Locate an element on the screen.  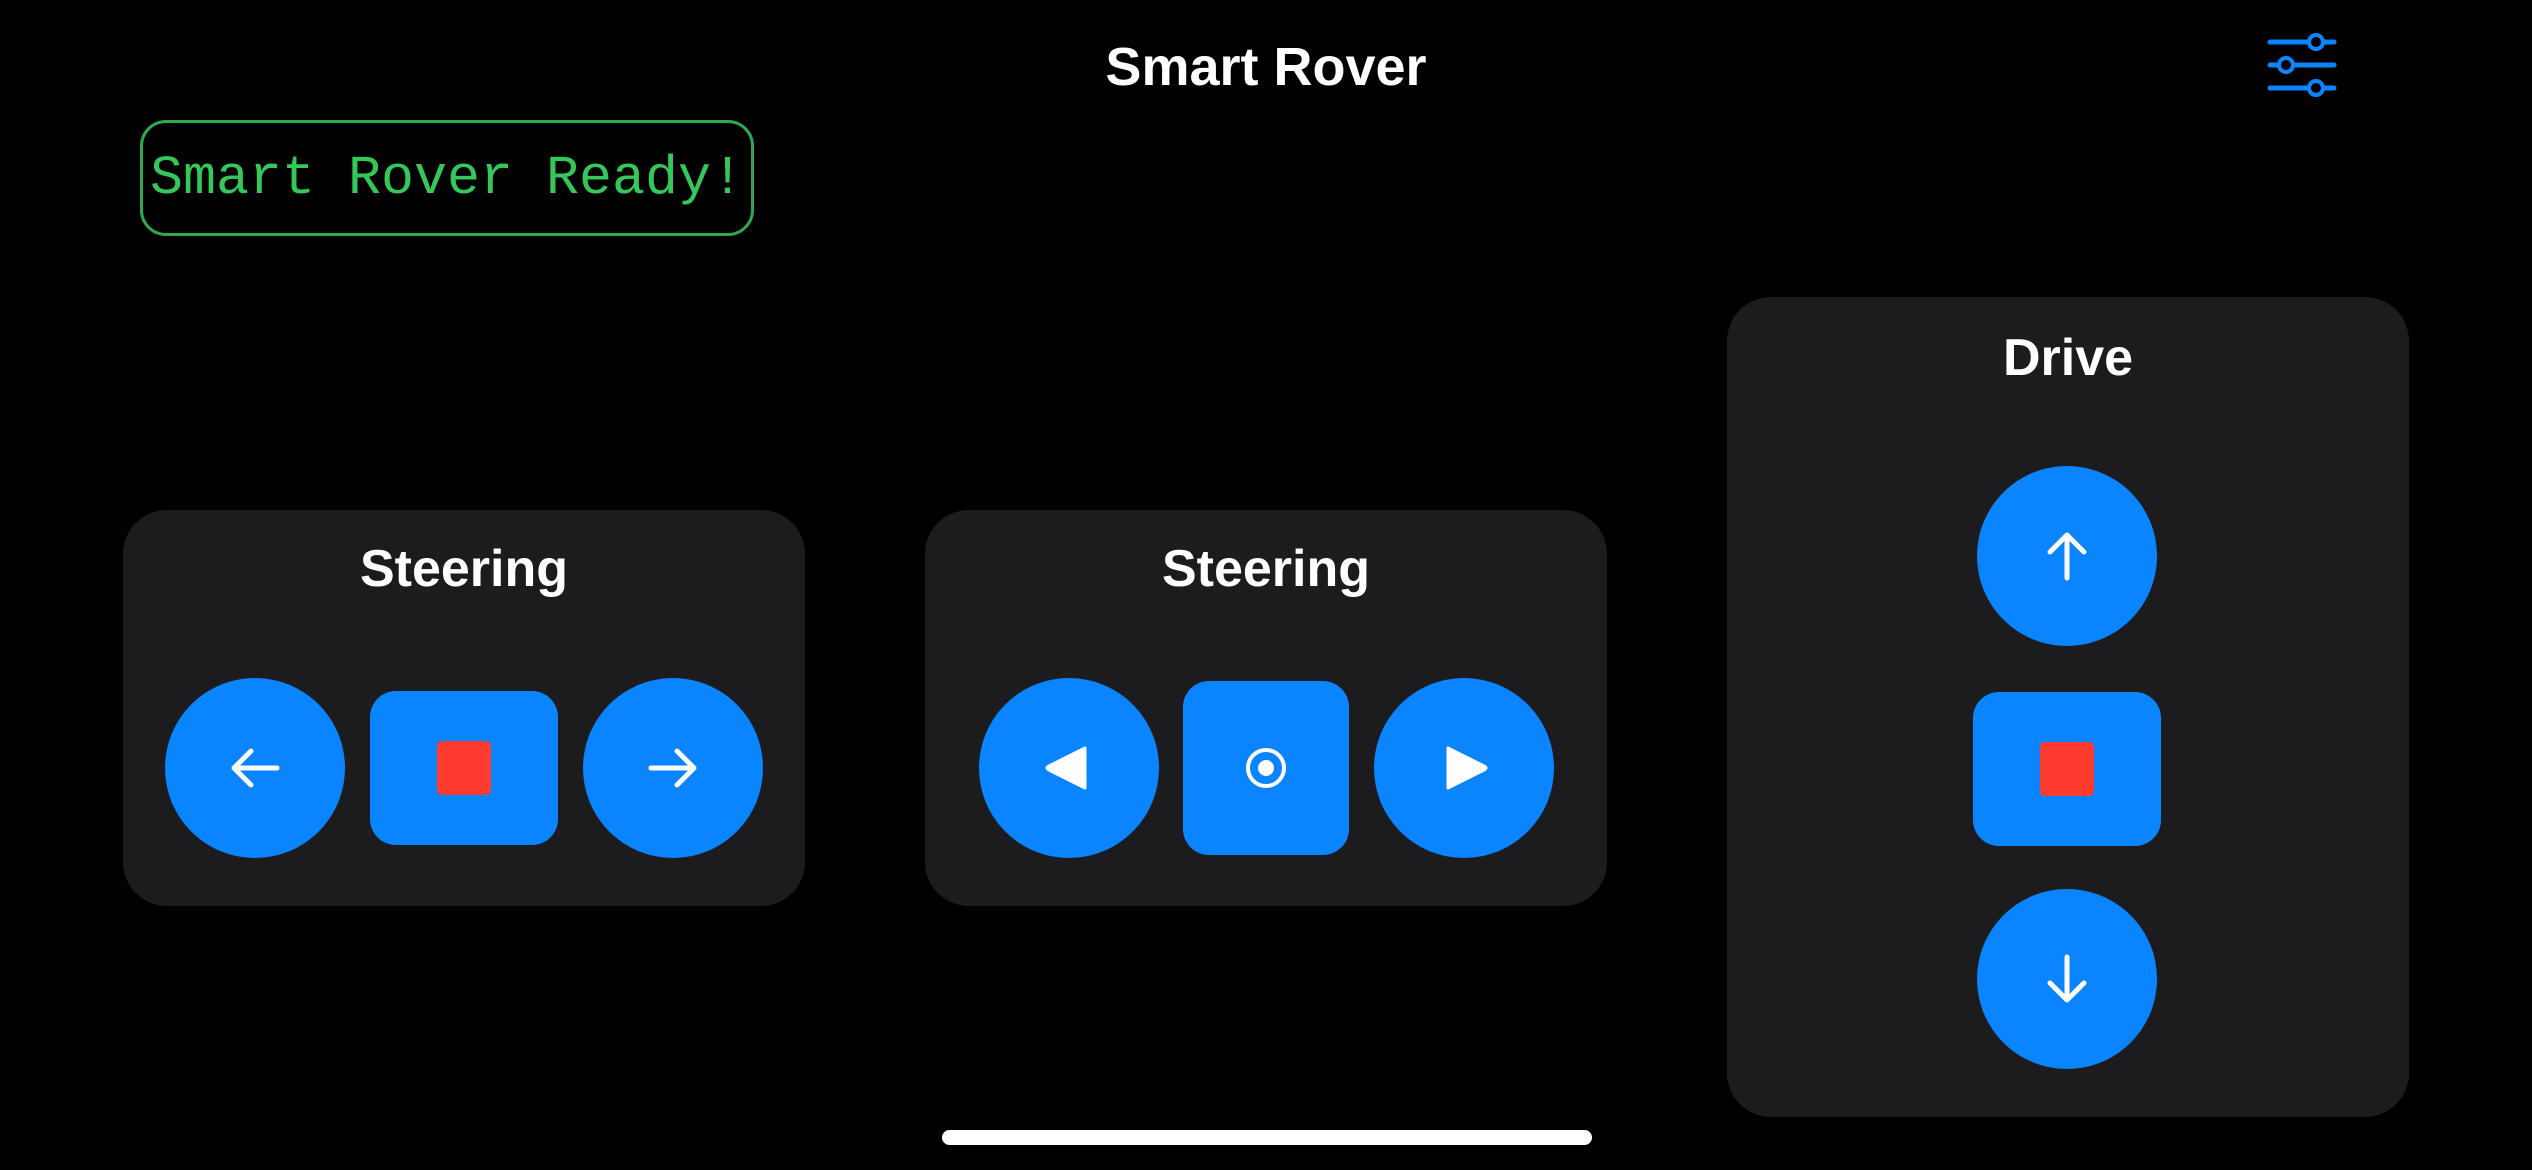
drive-stop-button is located at coordinates (2067, 769).